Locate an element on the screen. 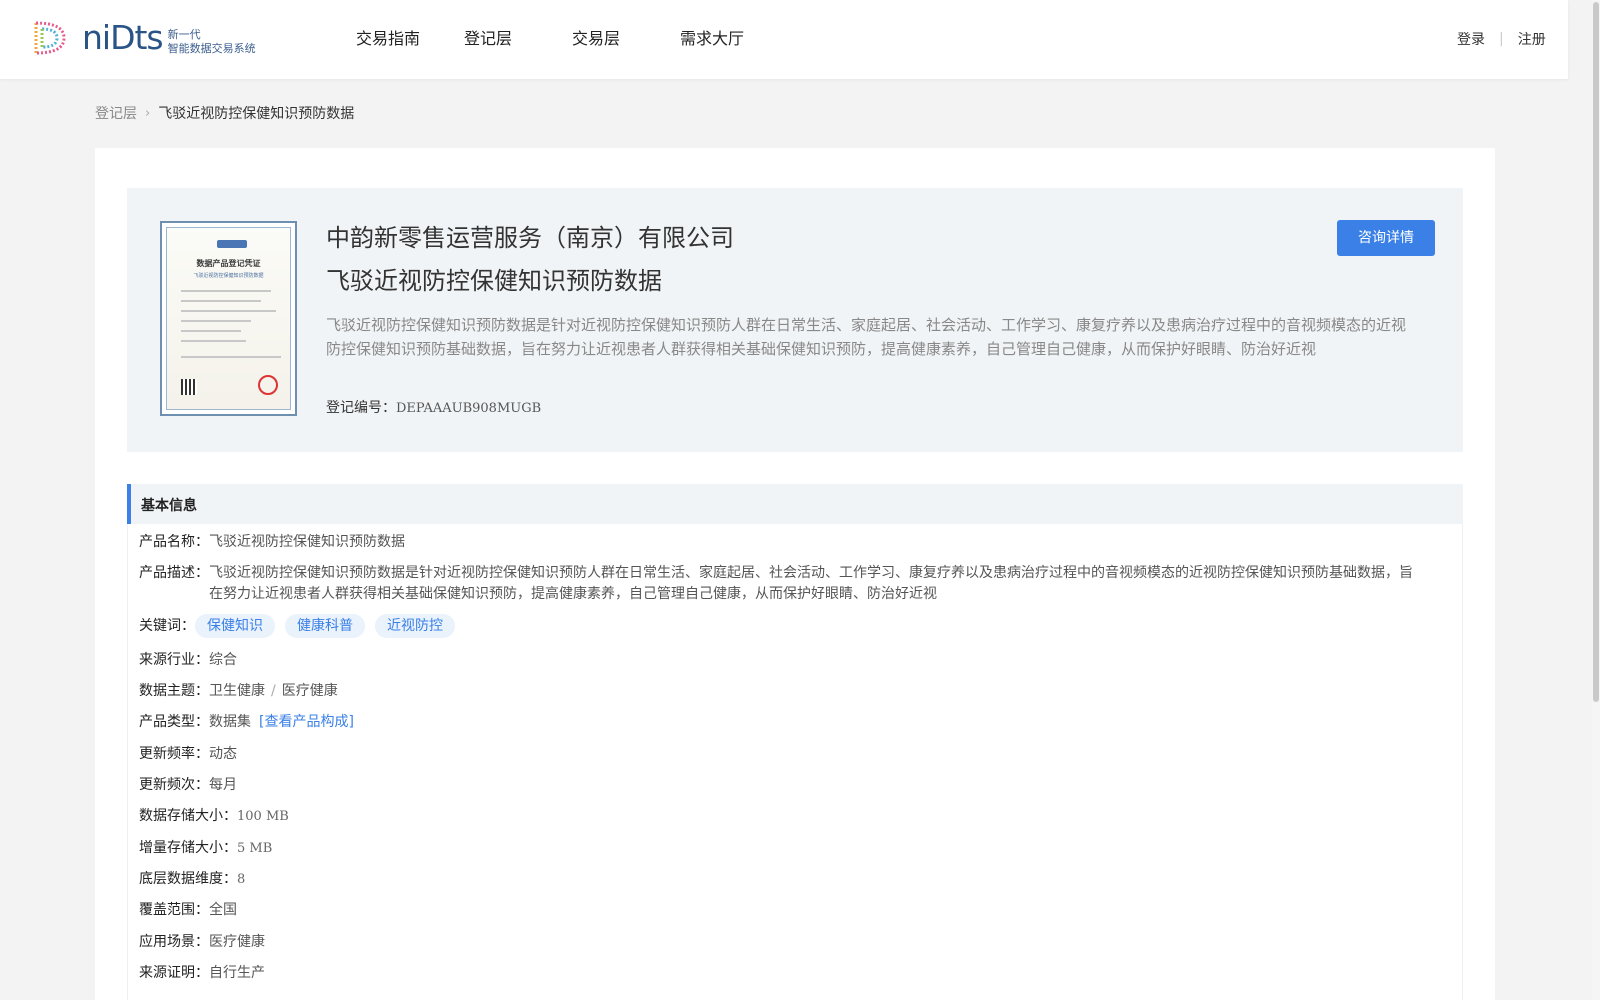 Image resolution: width=1600 pixels, height=1000 pixels. breadcrumb-current: 飞驳近视防控保健知识预防数据 is located at coordinates (256, 114).